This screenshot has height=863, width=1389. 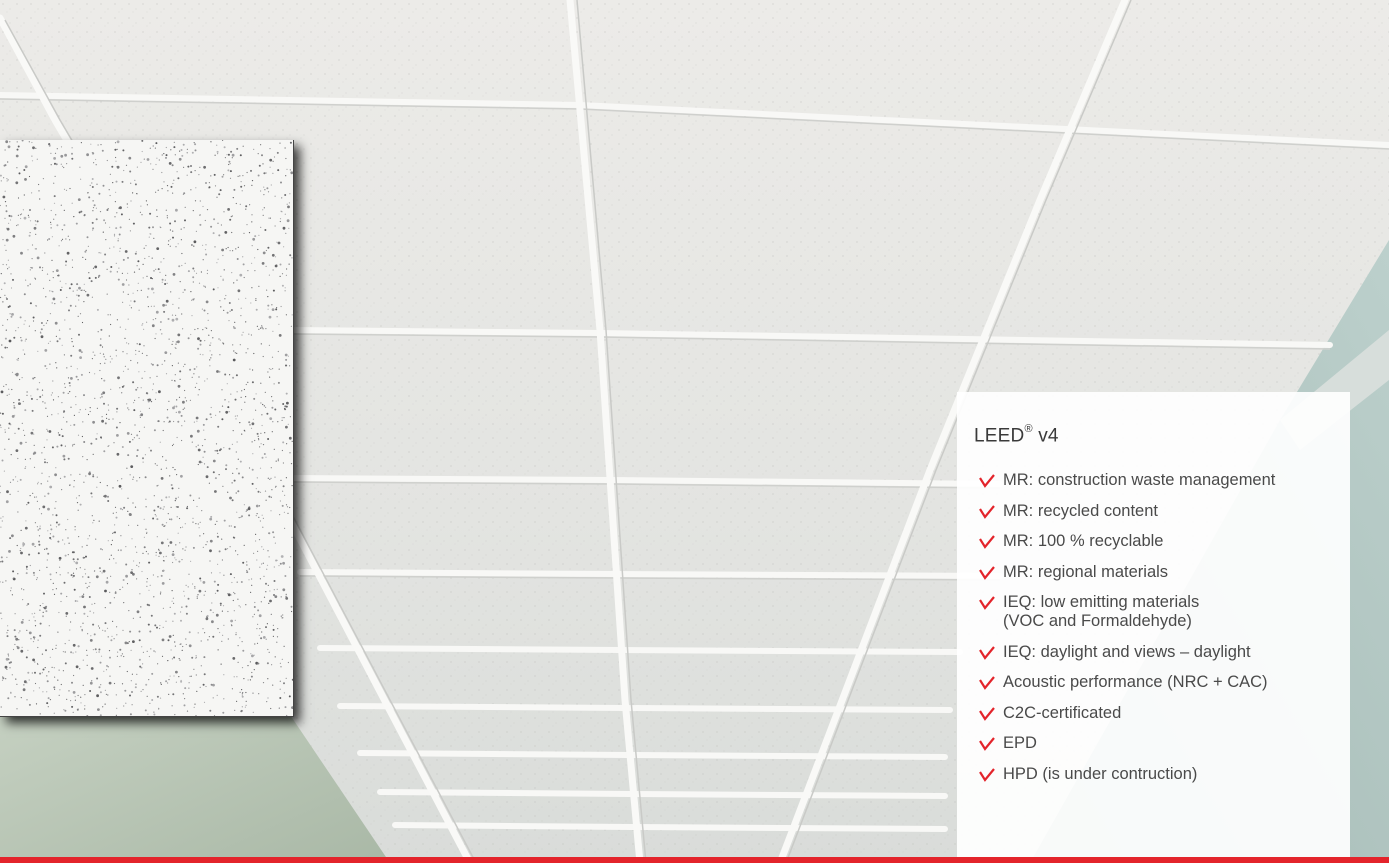 What do you see at coordinates (999, 436) in the screenshot?
I see `panel-title-text: LEED` at bounding box center [999, 436].